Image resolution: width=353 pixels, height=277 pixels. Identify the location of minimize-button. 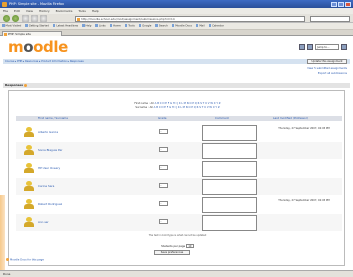
(334, 4).